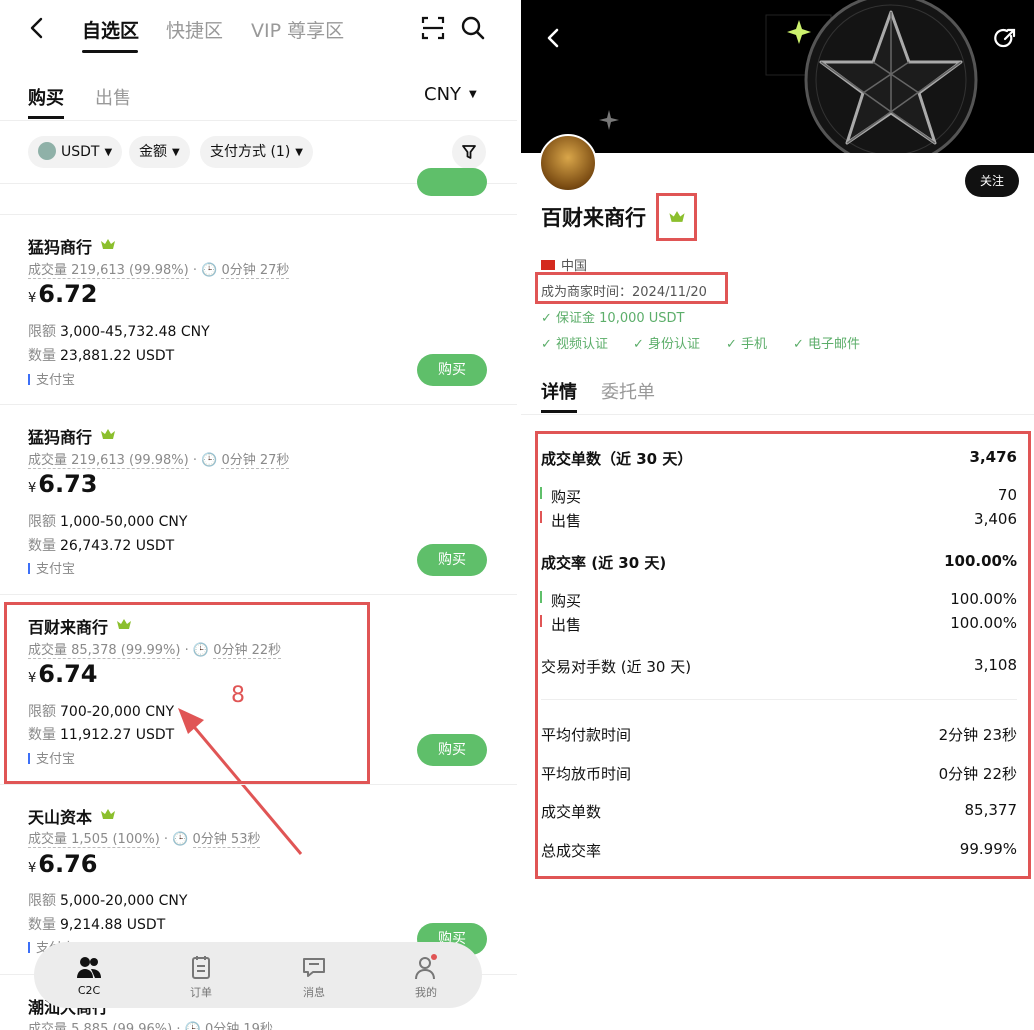 The height and width of the screenshot is (1030, 1034). Describe the element at coordinates (250, 152) in the screenshot. I see `payment-label: 支付方式 (1)` at that location.